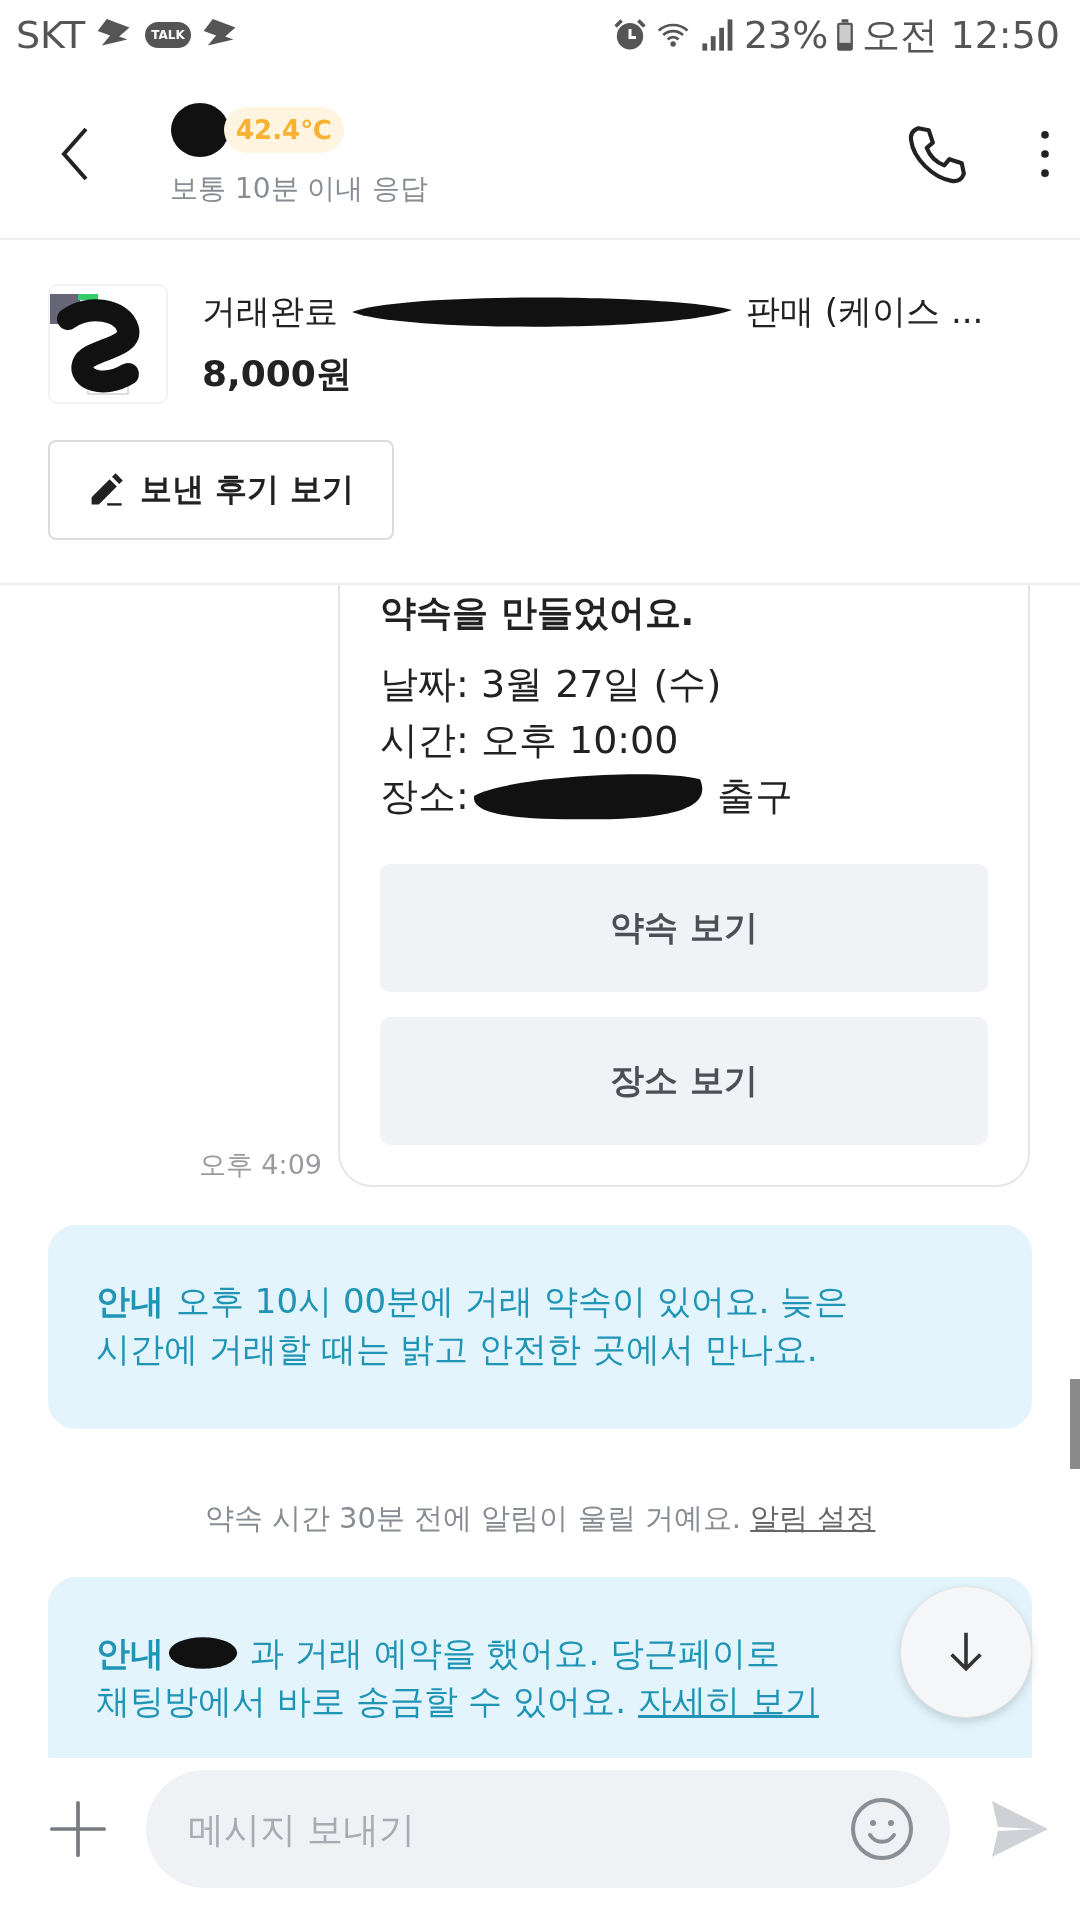  I want to click on phone-icon, so click(937, 154).